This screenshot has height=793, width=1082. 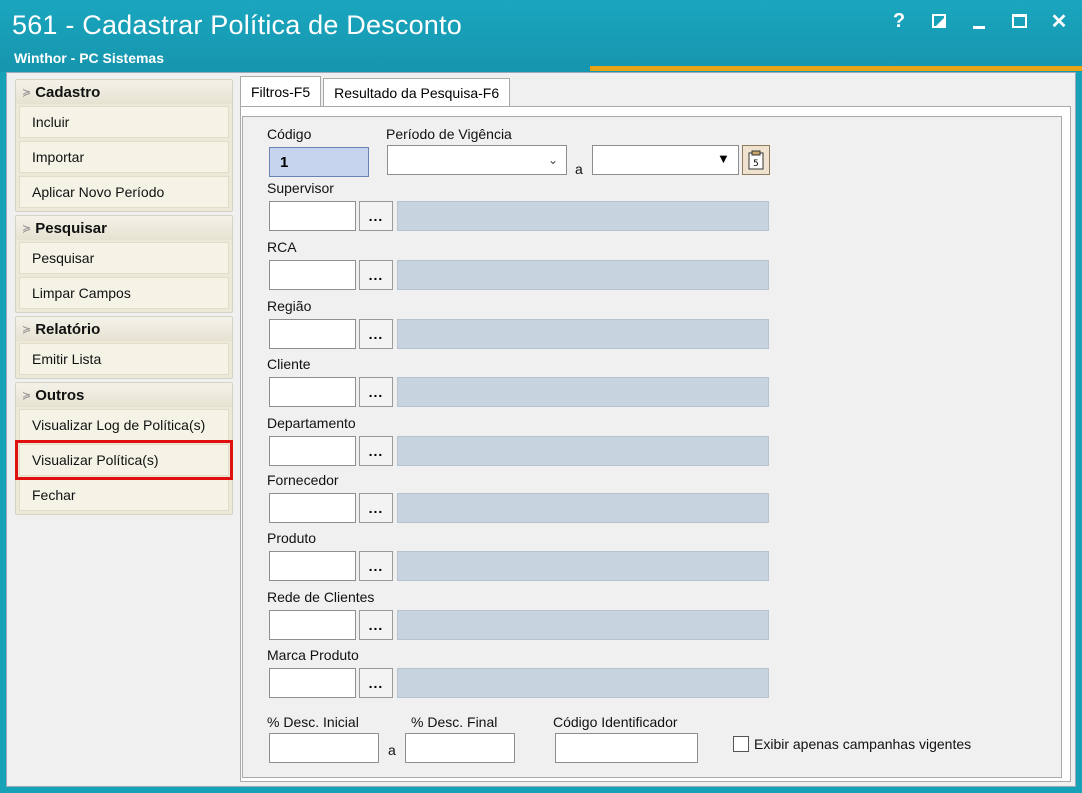 I want to click on rede-de-clientes-description-field, so click(x=583, y=625).